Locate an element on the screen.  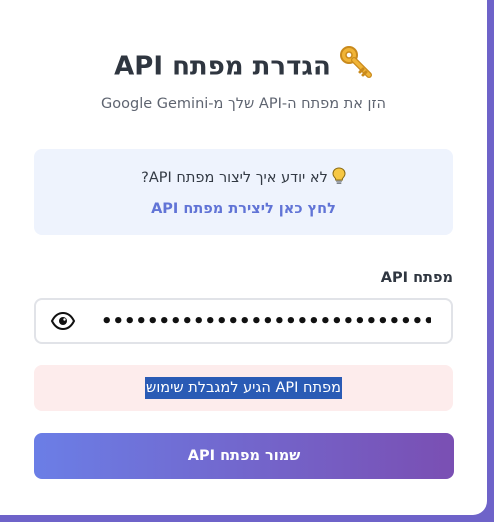
help-question-text: לא יודע איך ליצור מפתח API? is located at coordinates (234, 178).